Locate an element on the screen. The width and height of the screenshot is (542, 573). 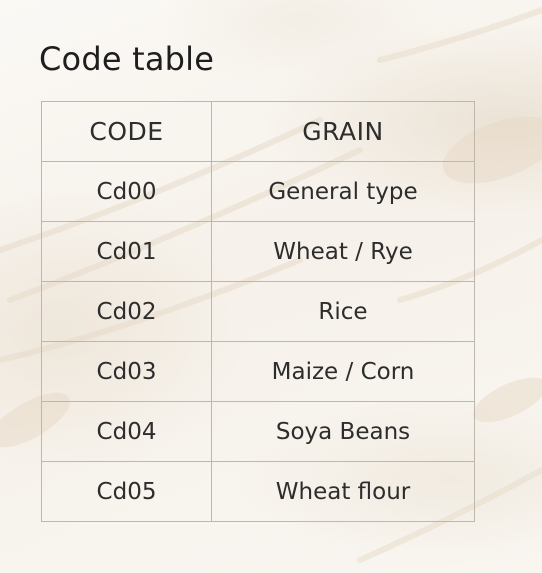
table-row: Cd00 General type is located at coordinates (258, 191).